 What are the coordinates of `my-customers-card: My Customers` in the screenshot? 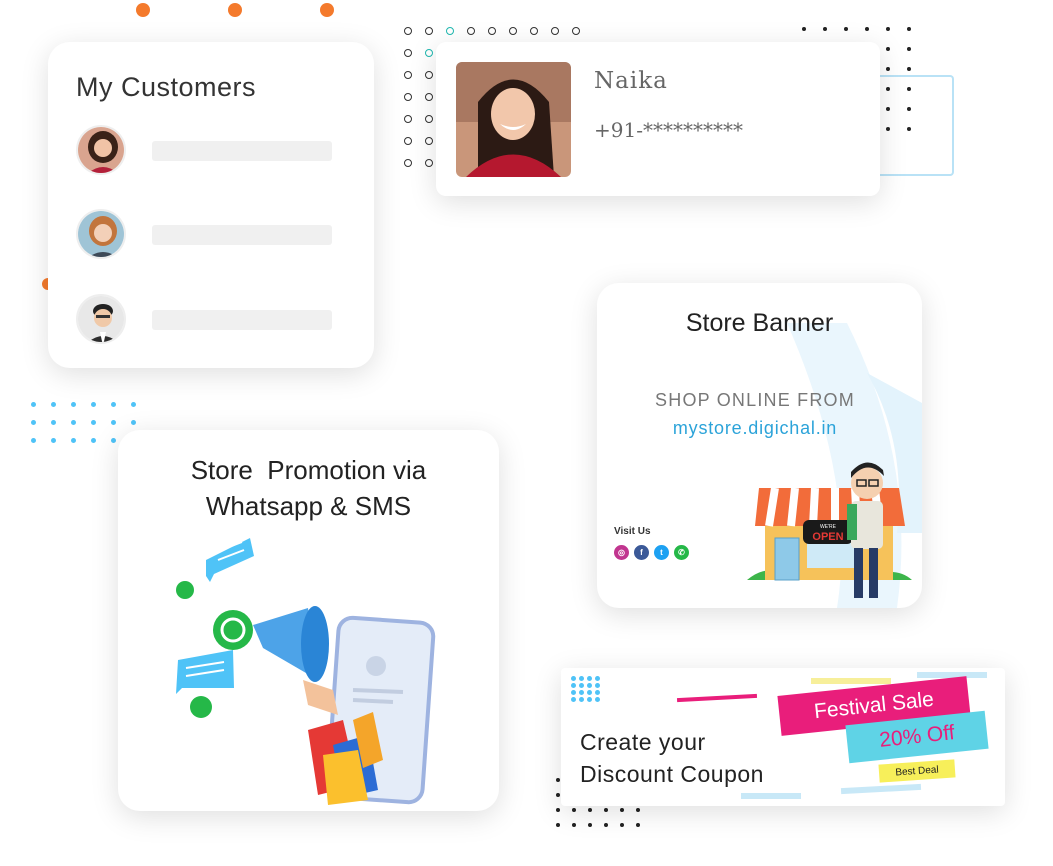 It's located at (211, 205).